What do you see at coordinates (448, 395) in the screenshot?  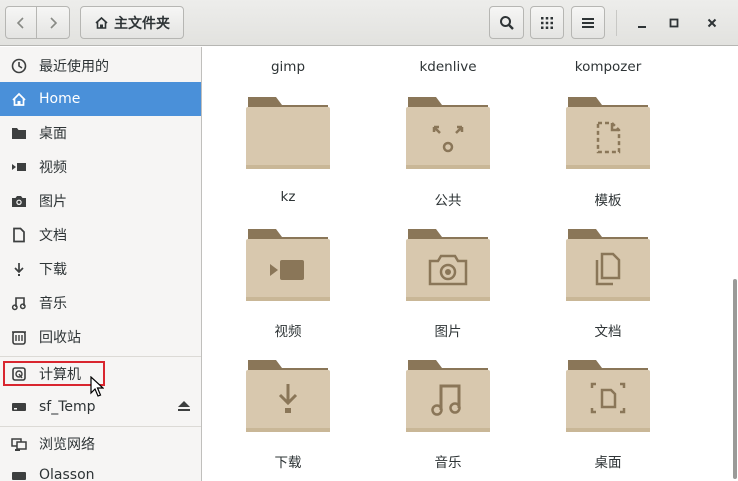 I see `music-folder-icon` at bounding box center [448, 395].